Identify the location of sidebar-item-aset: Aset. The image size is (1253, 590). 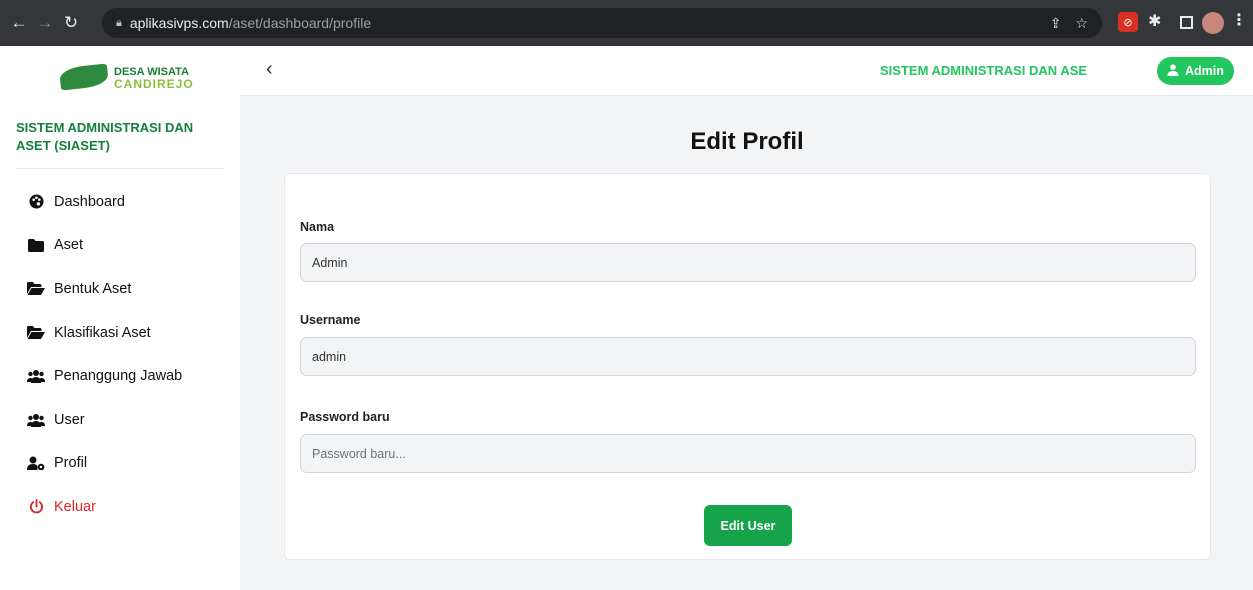
(120, 246).